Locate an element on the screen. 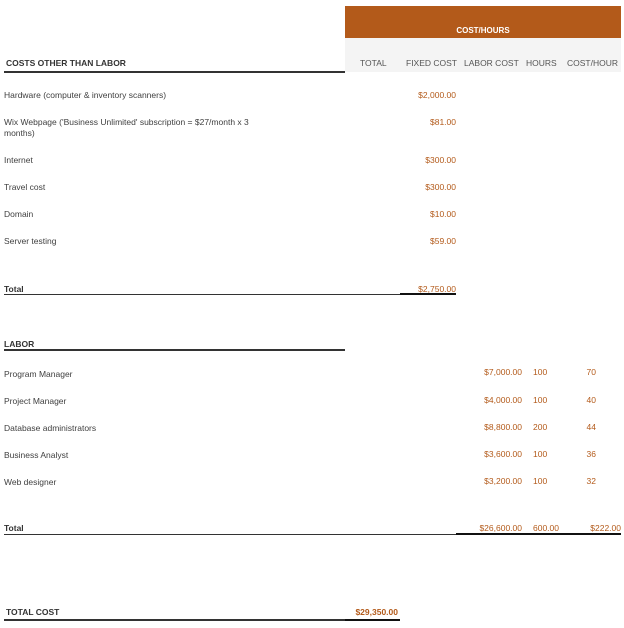 The image size is (624, 628). other-cost-label: Server testing is located at coordinates (30, 241).